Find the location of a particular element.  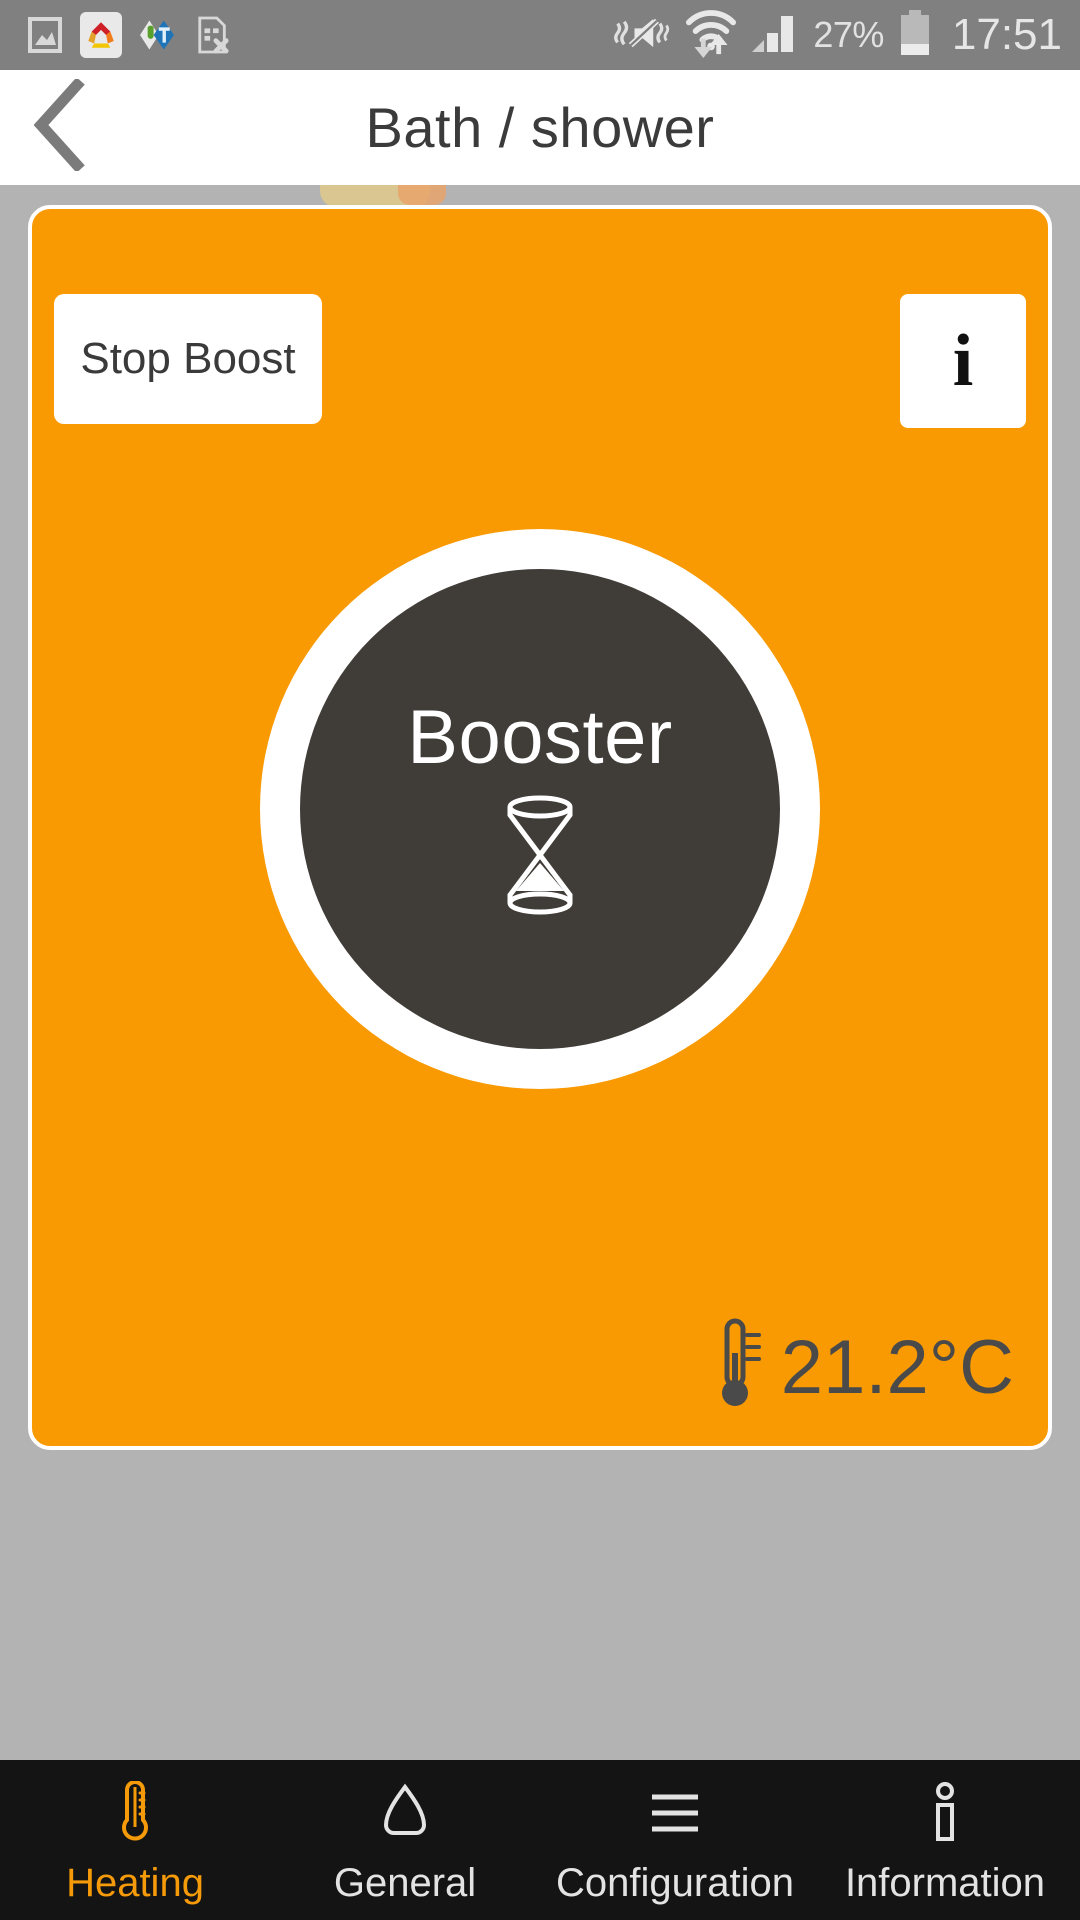

hourglass-icon is located at coordinates (540, 857).